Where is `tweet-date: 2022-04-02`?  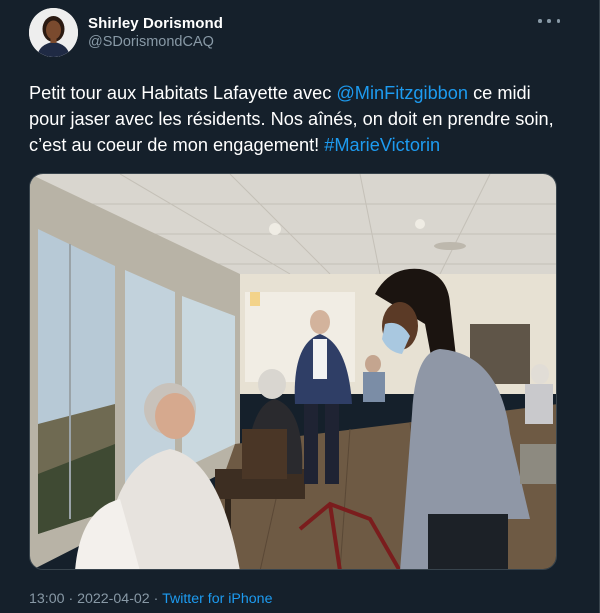
tweet-date: 2022-04-02 is located at coordinates (113, 599).